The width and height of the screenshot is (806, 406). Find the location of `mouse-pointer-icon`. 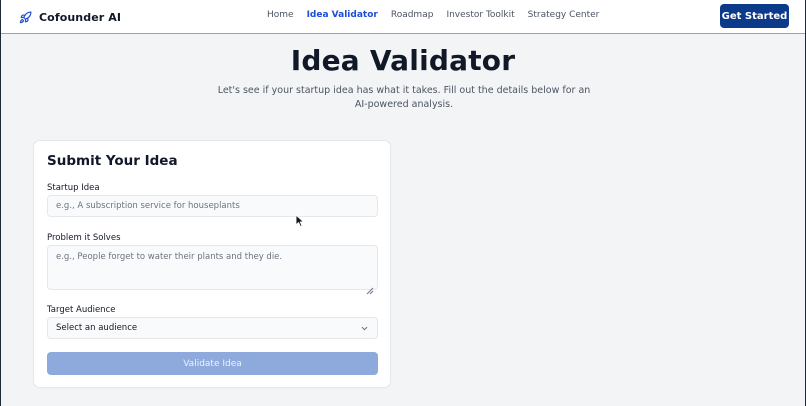

mouse-pointer-icon is located at coordinates (300, 220).